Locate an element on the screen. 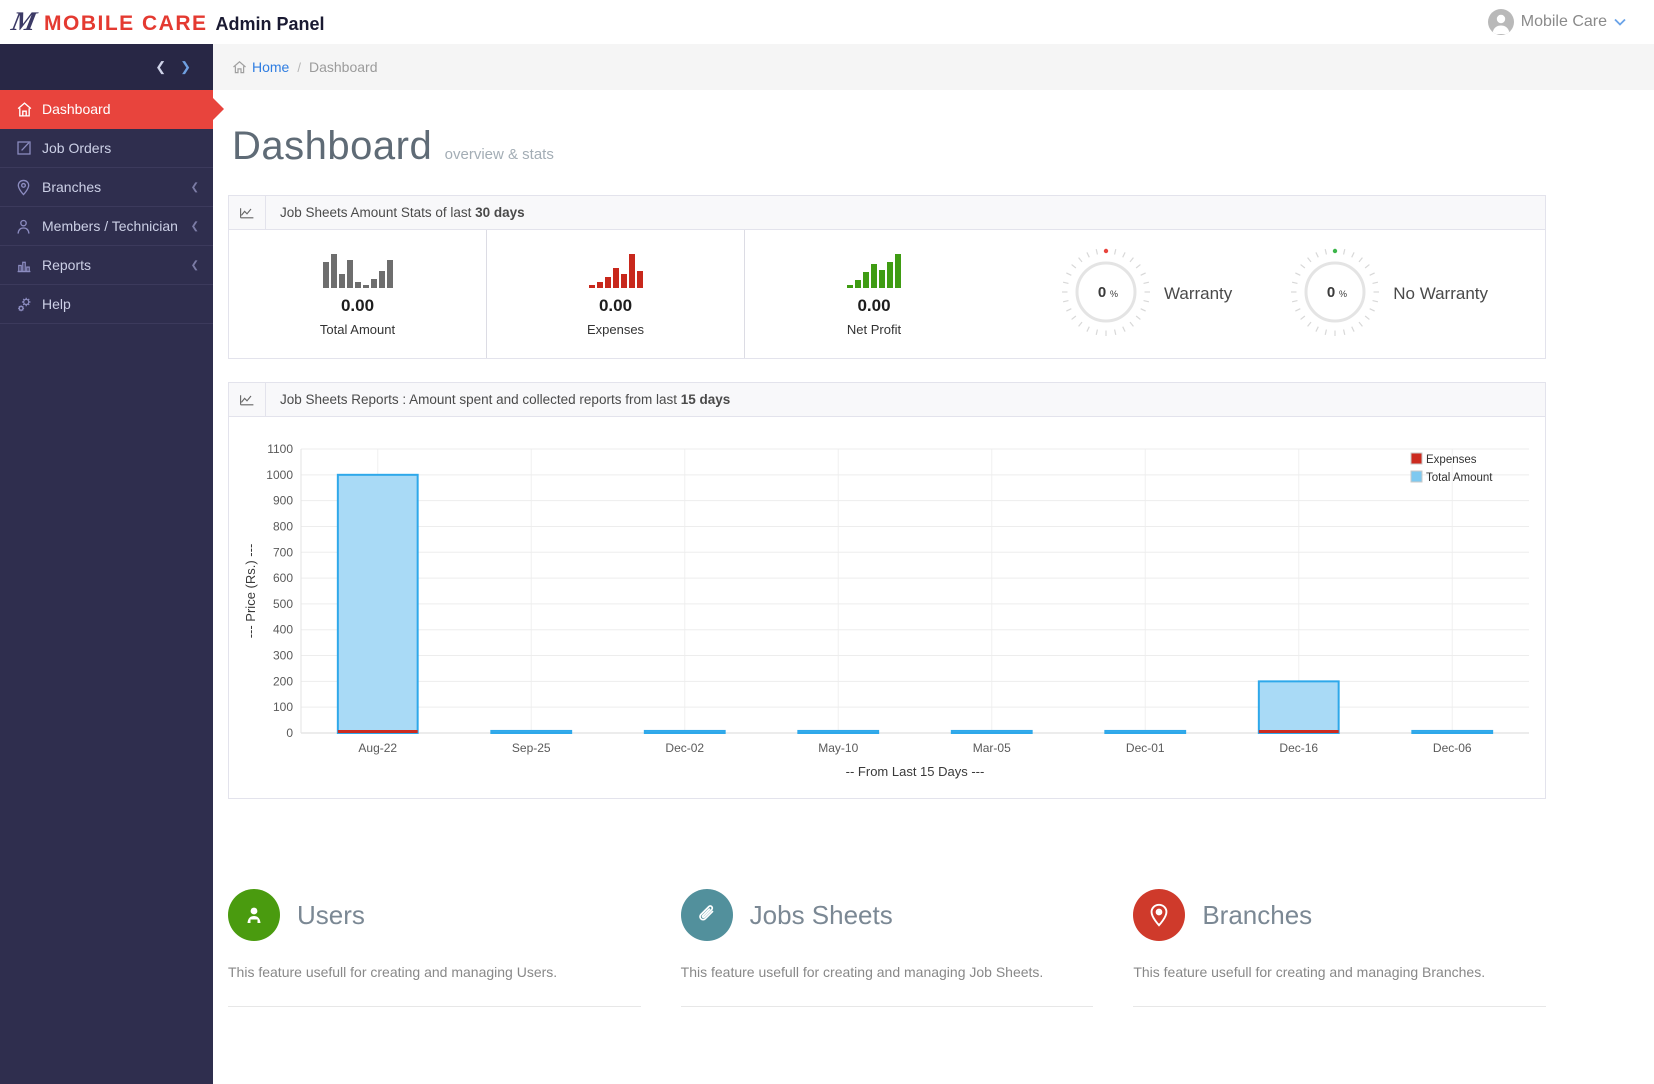 The image size is (1654, 1084). gauges: 0% Warranty 0% No Warranty is located at coordinates (1274, 294).